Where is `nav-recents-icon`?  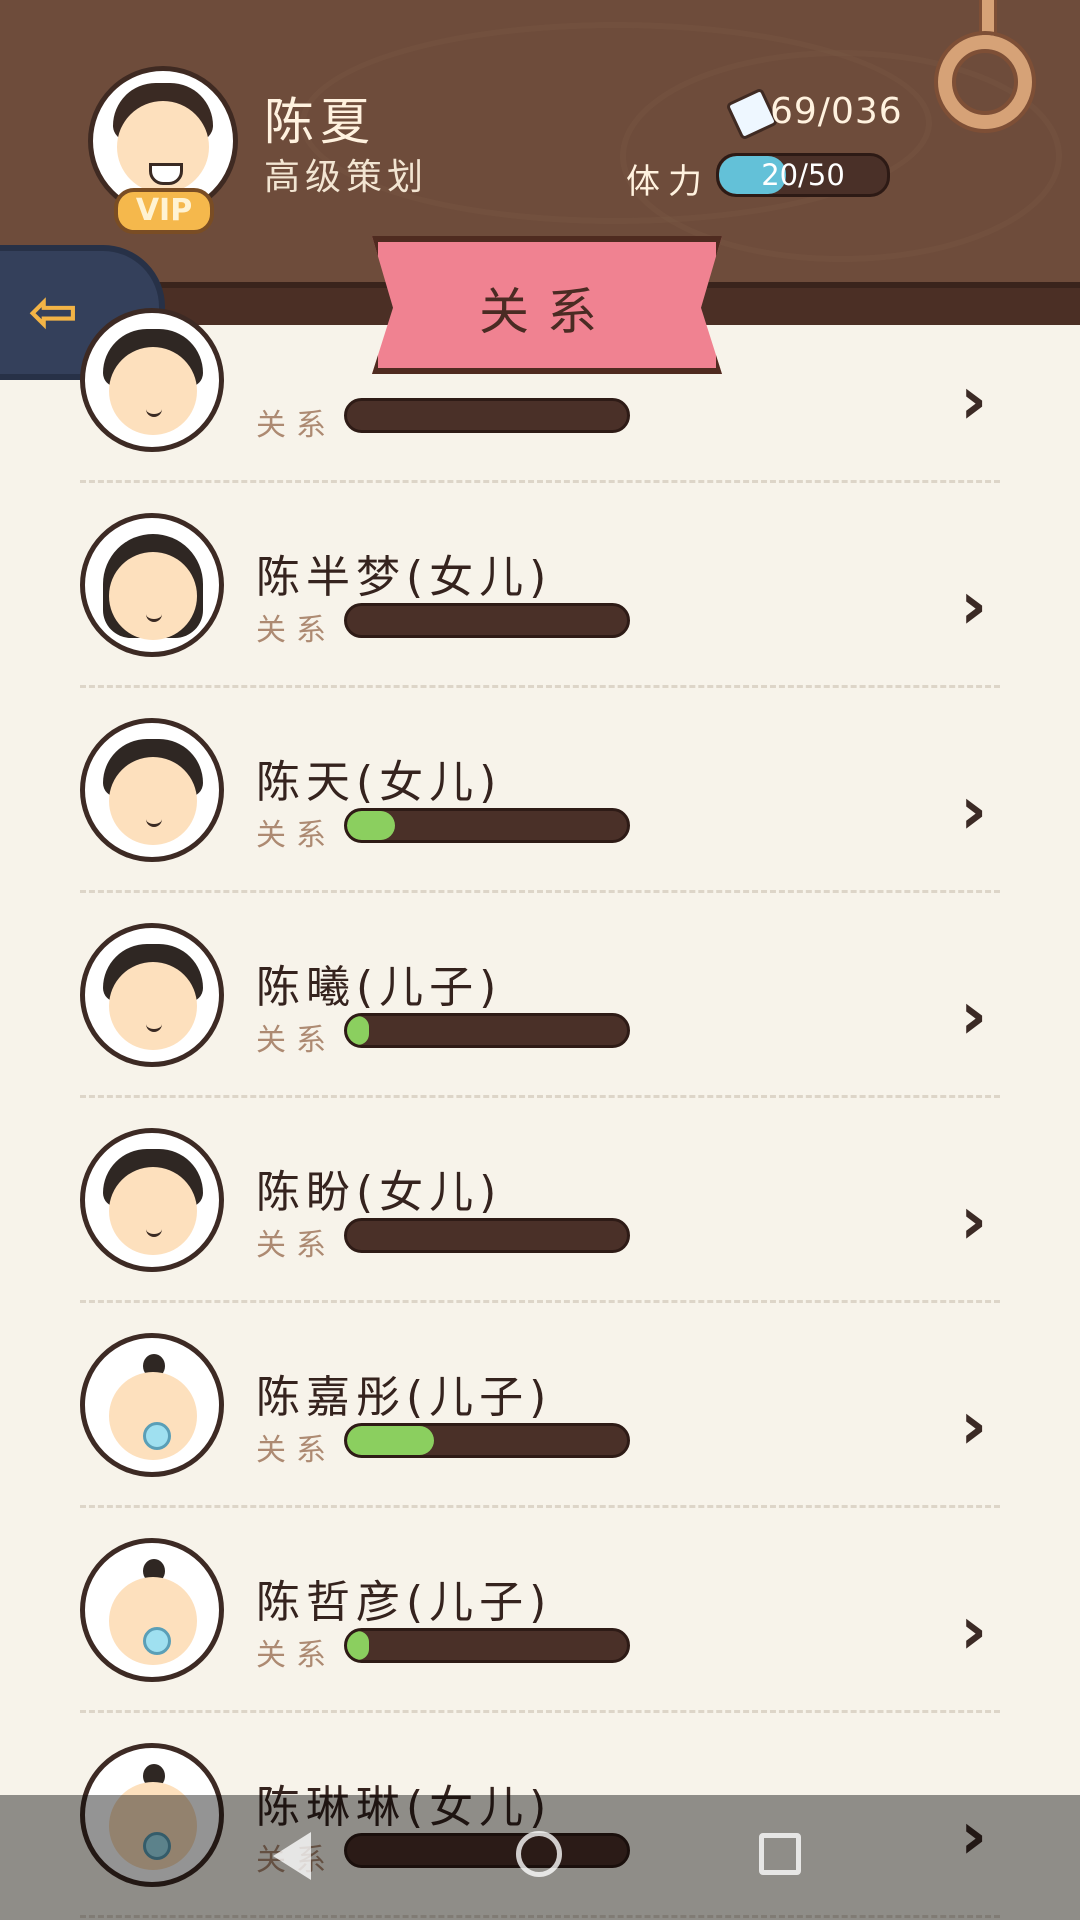
nav-recents-icon is located at coordinates (780, 1854).